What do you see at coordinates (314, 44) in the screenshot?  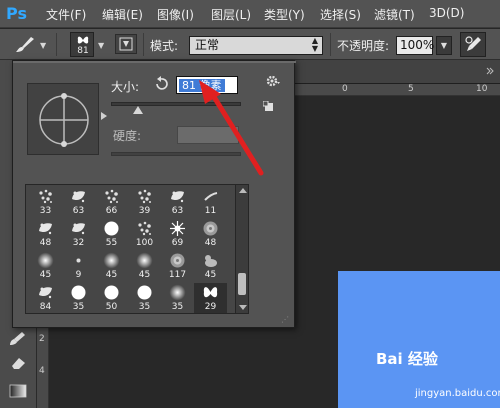 I see `select-arrows-icon: ▲ ▼` at bounding box center [314, 44].